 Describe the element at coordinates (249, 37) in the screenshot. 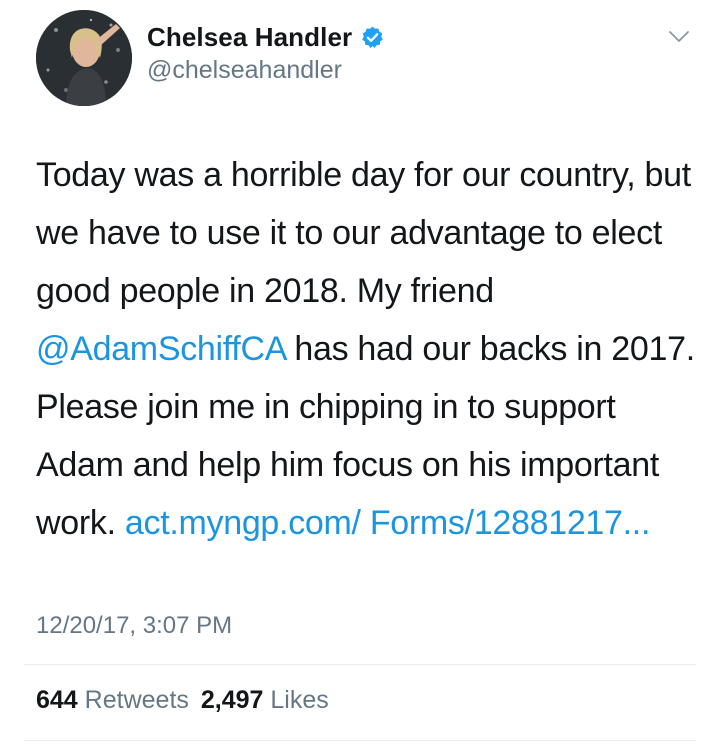

I see `display-name: Chelsea Handler` at that location.